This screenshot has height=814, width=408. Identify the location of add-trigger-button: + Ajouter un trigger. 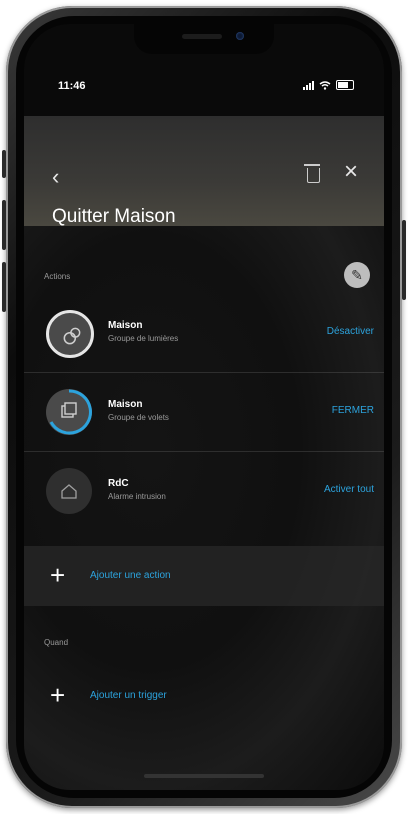
(204, 696).